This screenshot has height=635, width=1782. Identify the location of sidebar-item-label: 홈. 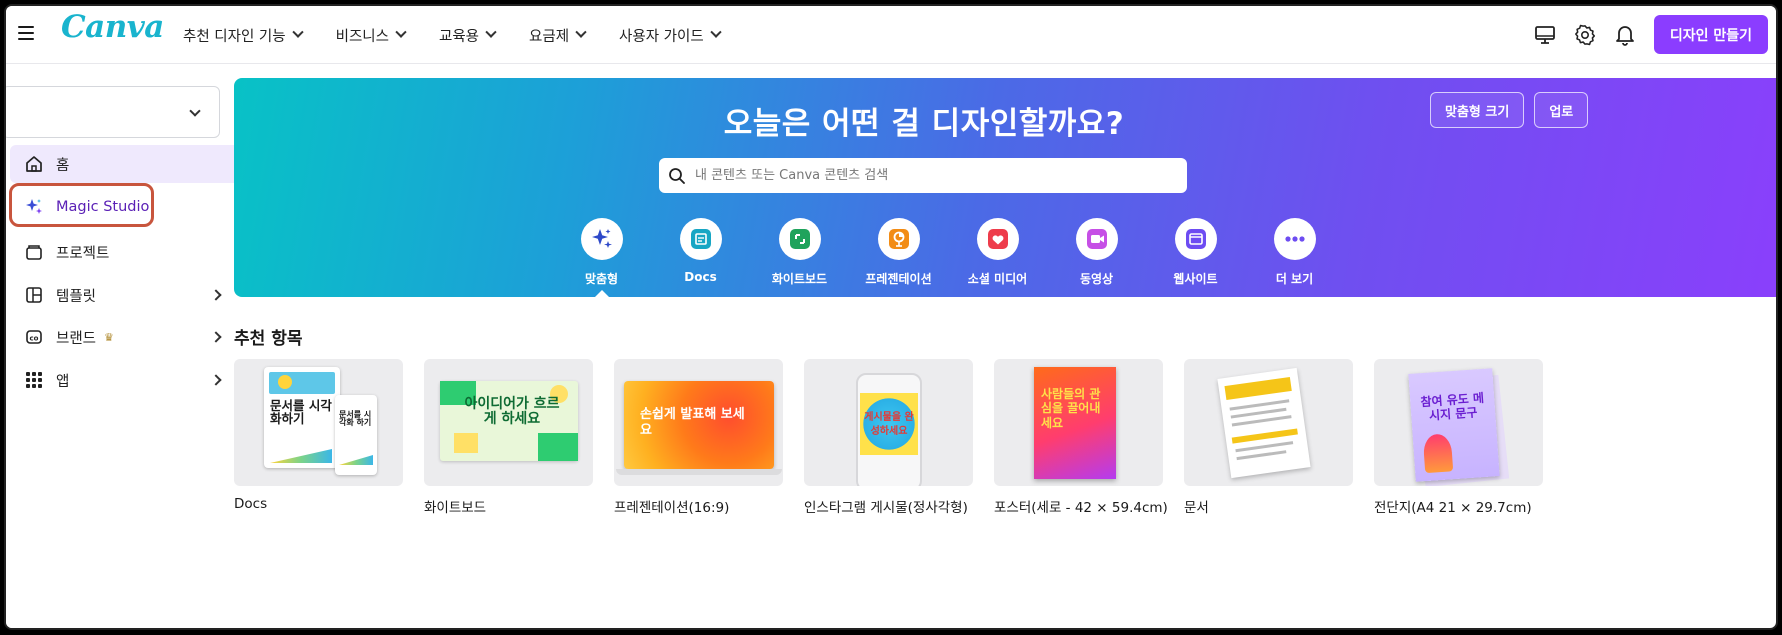
(63, 165).